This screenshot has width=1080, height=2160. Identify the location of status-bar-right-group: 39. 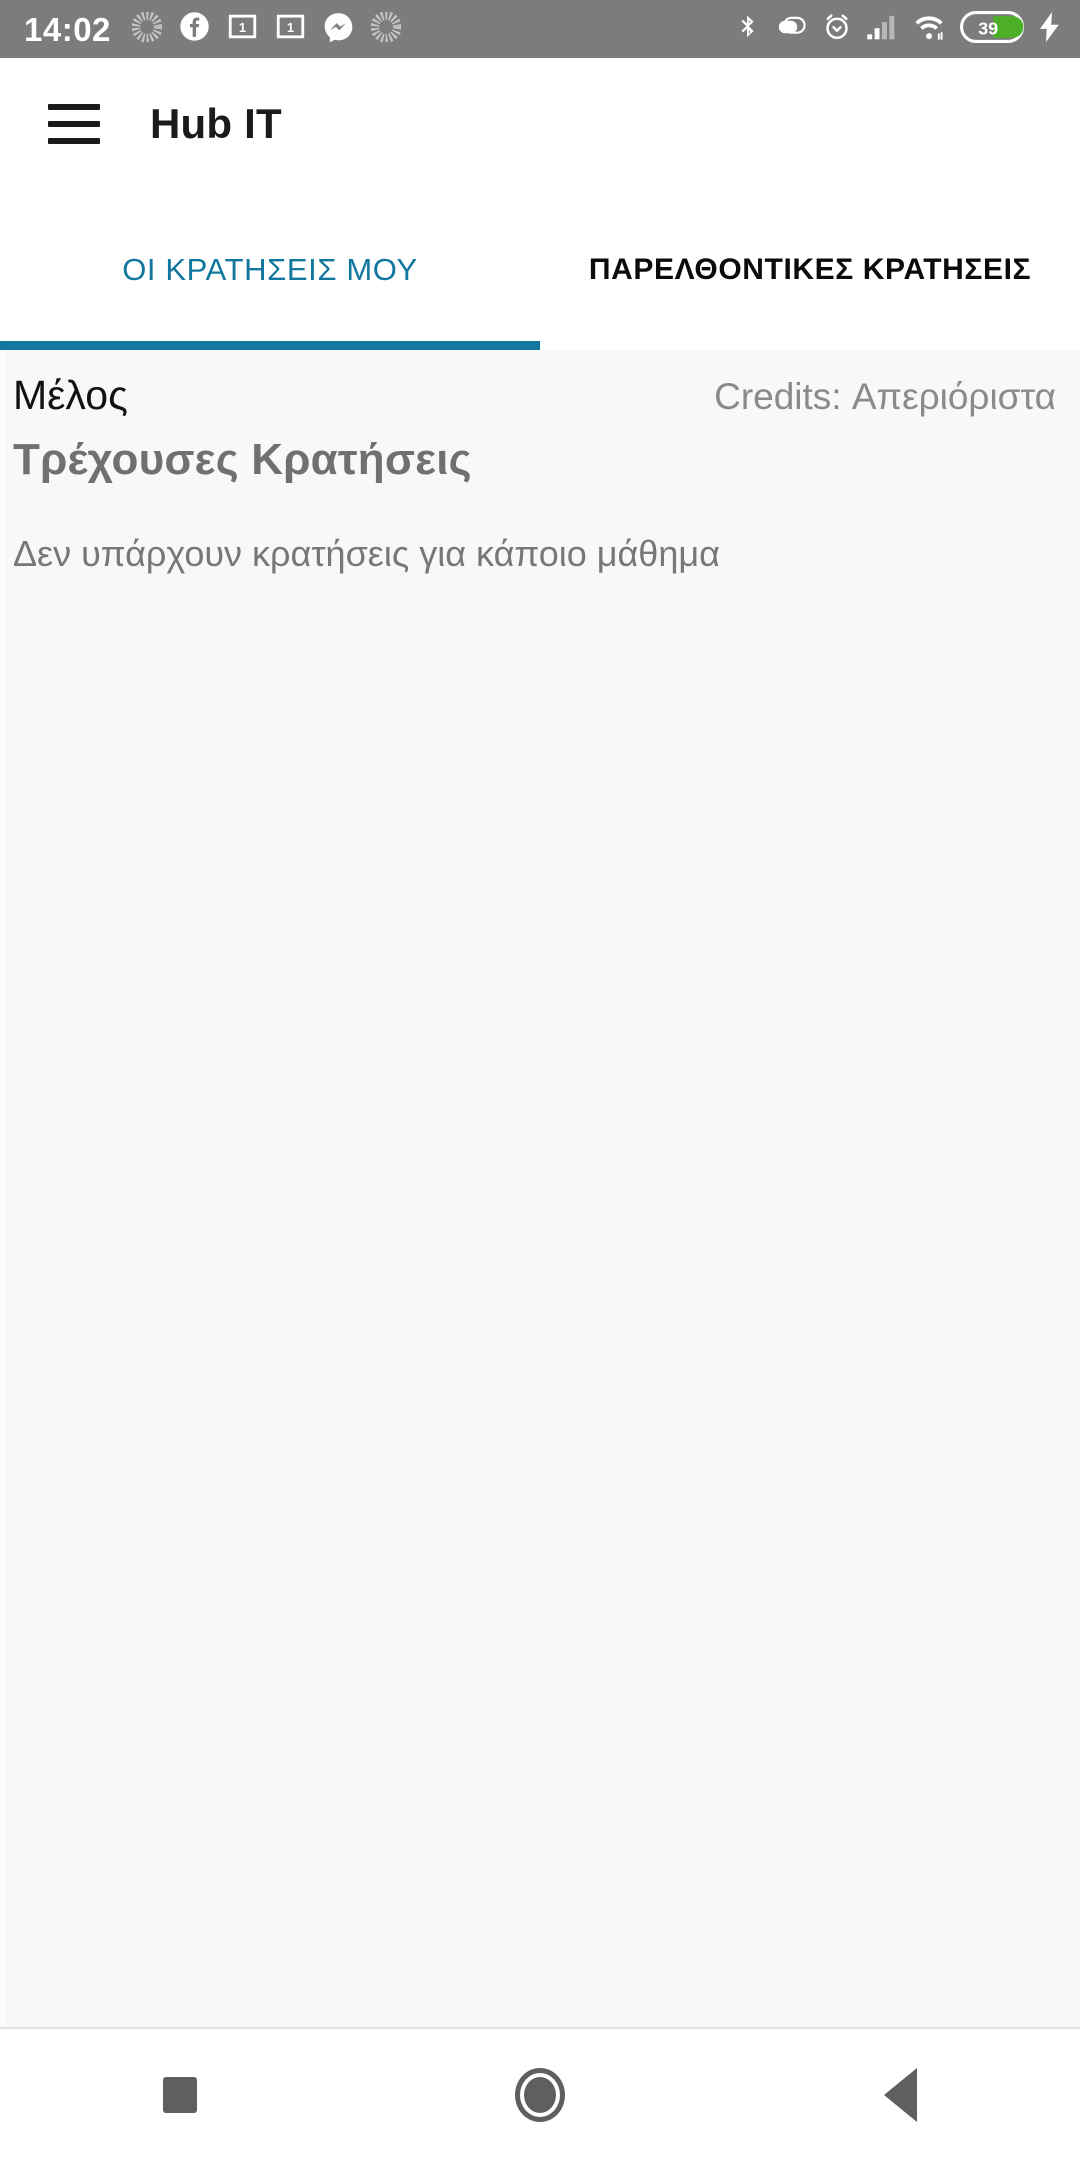
(898, 29).